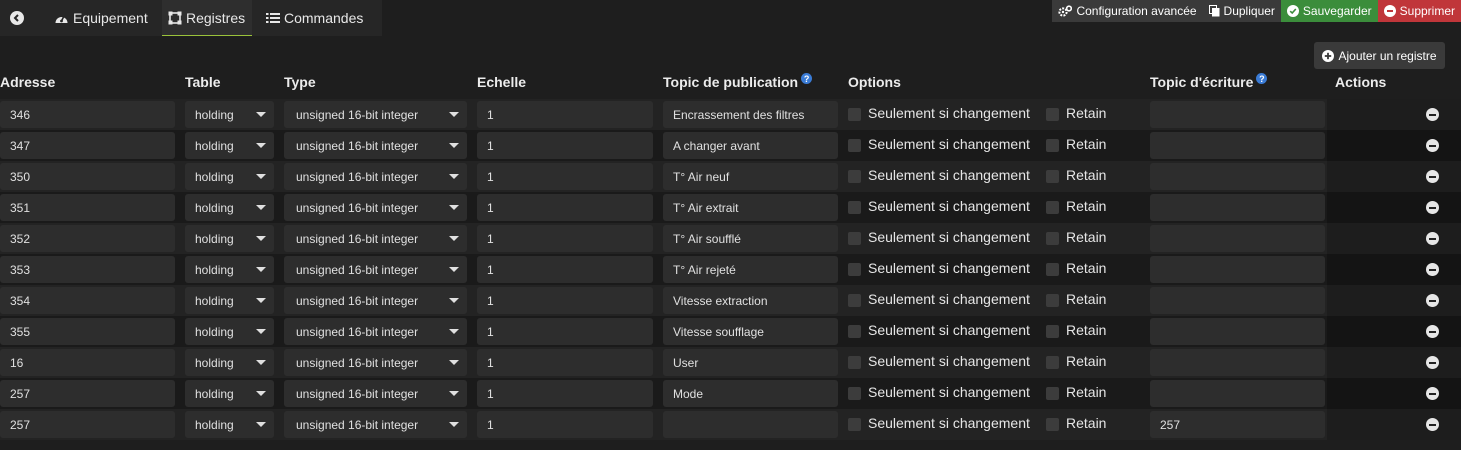 This screenshot has height=450, width=1461. What do you see at coordinates (87, 114) in the screenshot?
I see `address-input: 346` at bounding box center [87, 114].